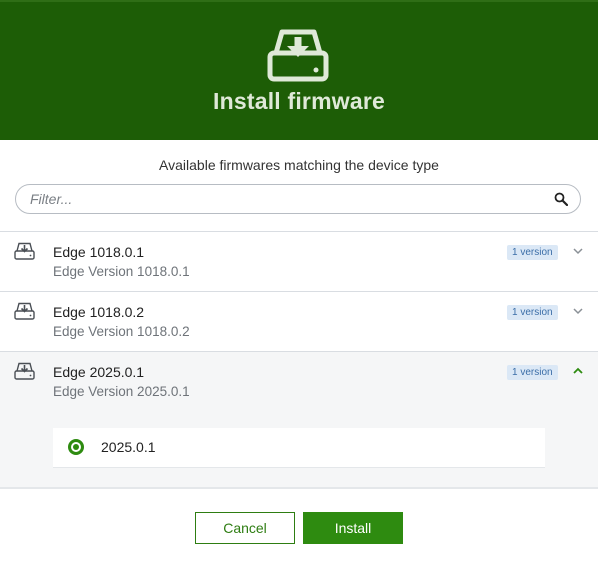 The width and height of the screenshot is (598, 568). I want to click on firmware-name: Edge 1018.0.2, so click(99, 312).